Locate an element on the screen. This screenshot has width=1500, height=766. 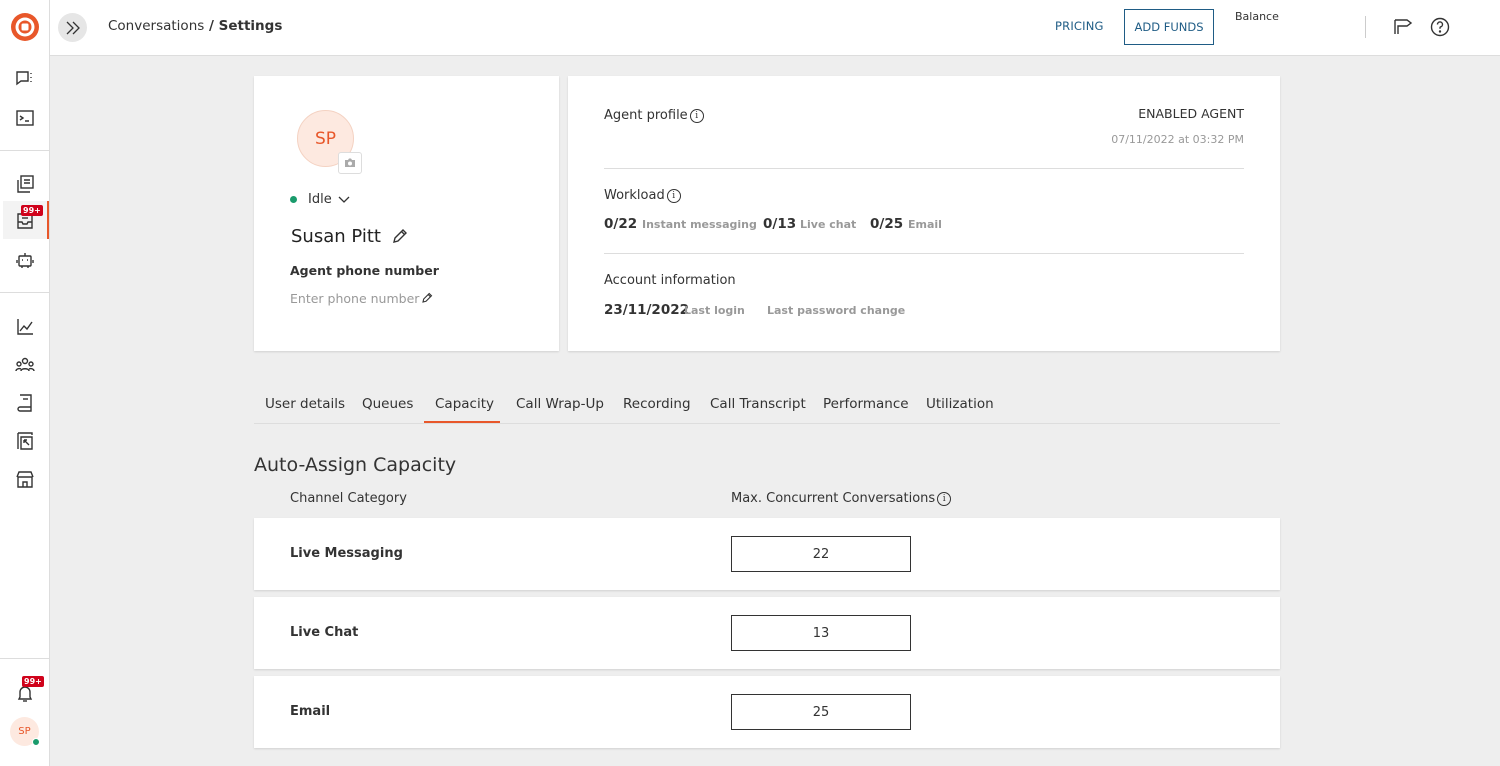
tab-utilization: Utilization is located at coordinates (960, 404).